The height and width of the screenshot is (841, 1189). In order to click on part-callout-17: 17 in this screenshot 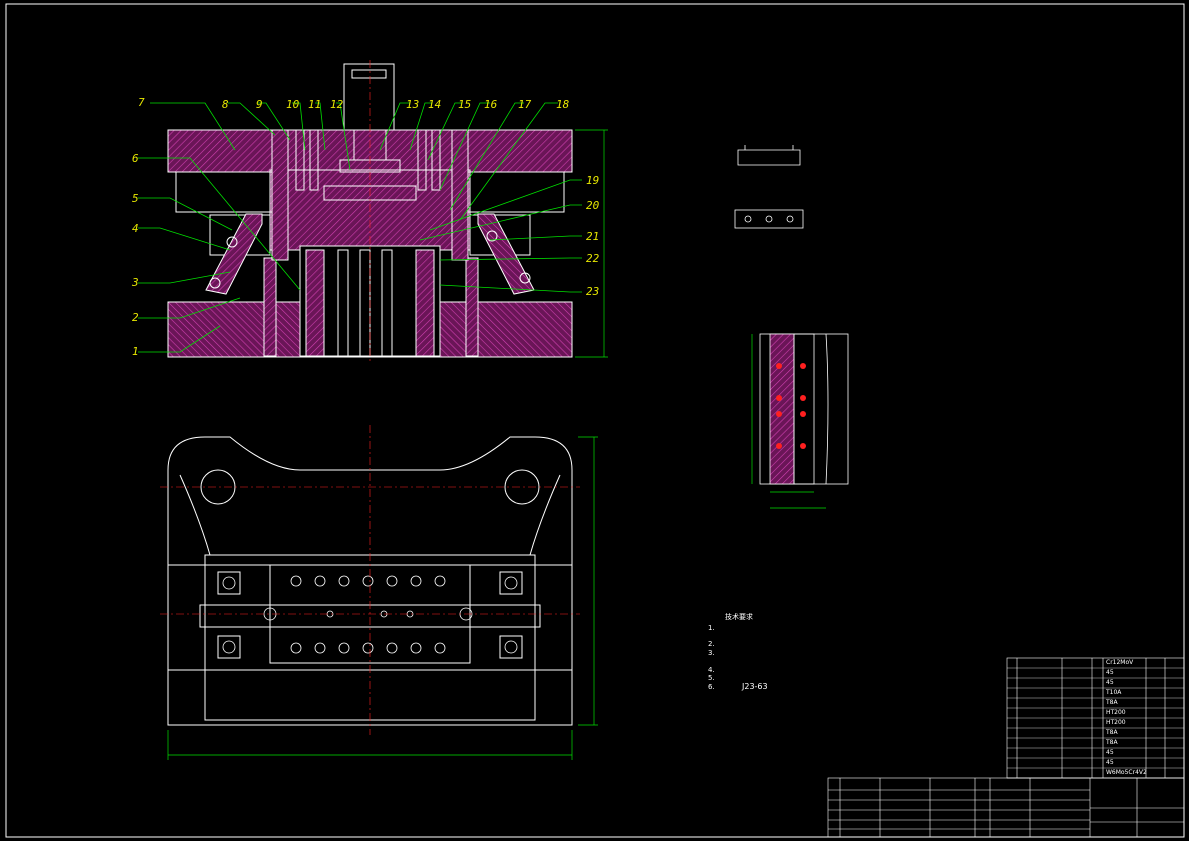, I will do `click(525, 104)`.